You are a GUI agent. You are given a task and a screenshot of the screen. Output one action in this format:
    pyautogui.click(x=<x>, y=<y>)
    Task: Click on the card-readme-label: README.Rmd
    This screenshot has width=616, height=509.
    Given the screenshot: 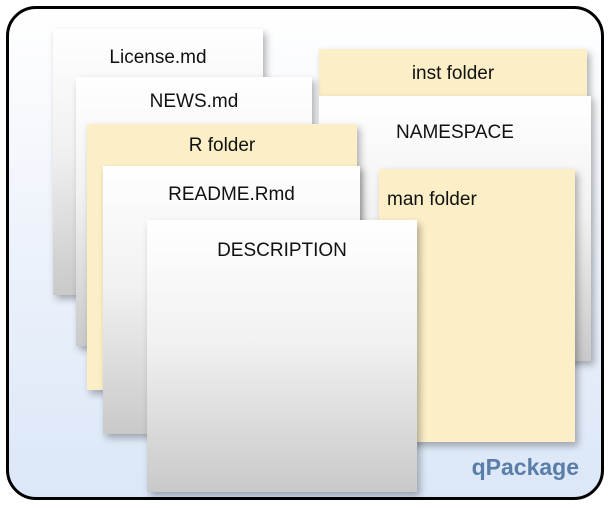 What is the action you would take?
    pyautogui.click(x=231, y=194)
    